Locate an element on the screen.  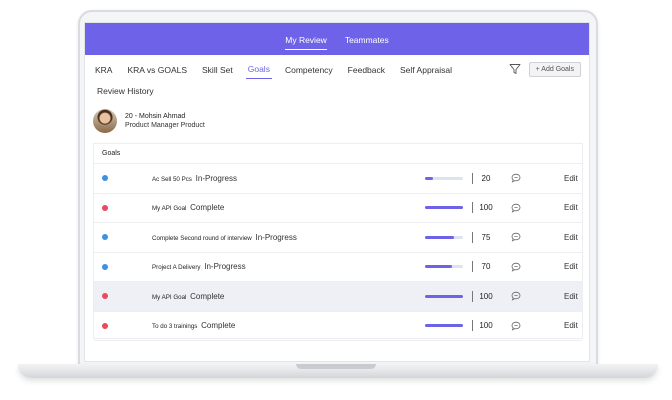
goal-name: To do 3 trainings is located at coordinates (175, 327).